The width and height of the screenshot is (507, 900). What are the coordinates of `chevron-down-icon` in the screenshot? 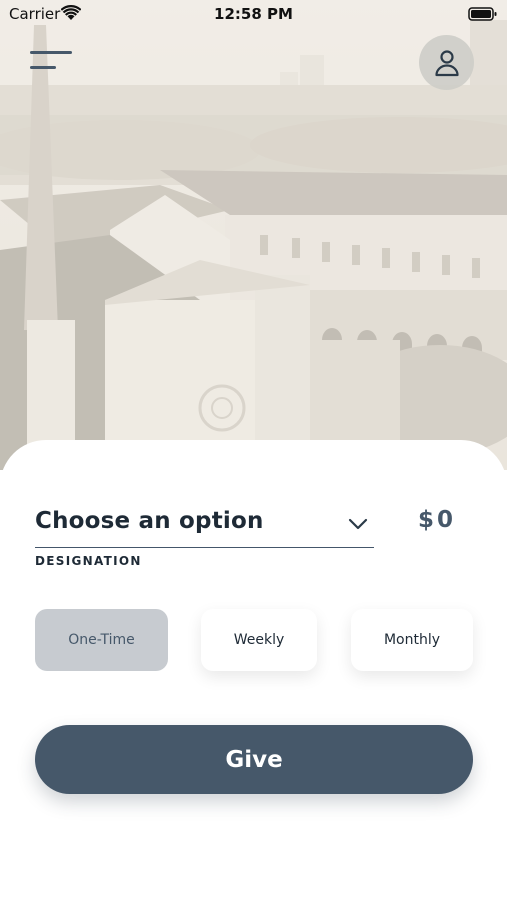 It's located at (358, 525).